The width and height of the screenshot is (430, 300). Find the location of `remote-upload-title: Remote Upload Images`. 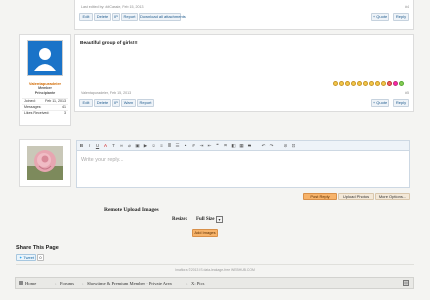

remote-upload-title: Remote Upload Images is located at coordinates (131, 210).